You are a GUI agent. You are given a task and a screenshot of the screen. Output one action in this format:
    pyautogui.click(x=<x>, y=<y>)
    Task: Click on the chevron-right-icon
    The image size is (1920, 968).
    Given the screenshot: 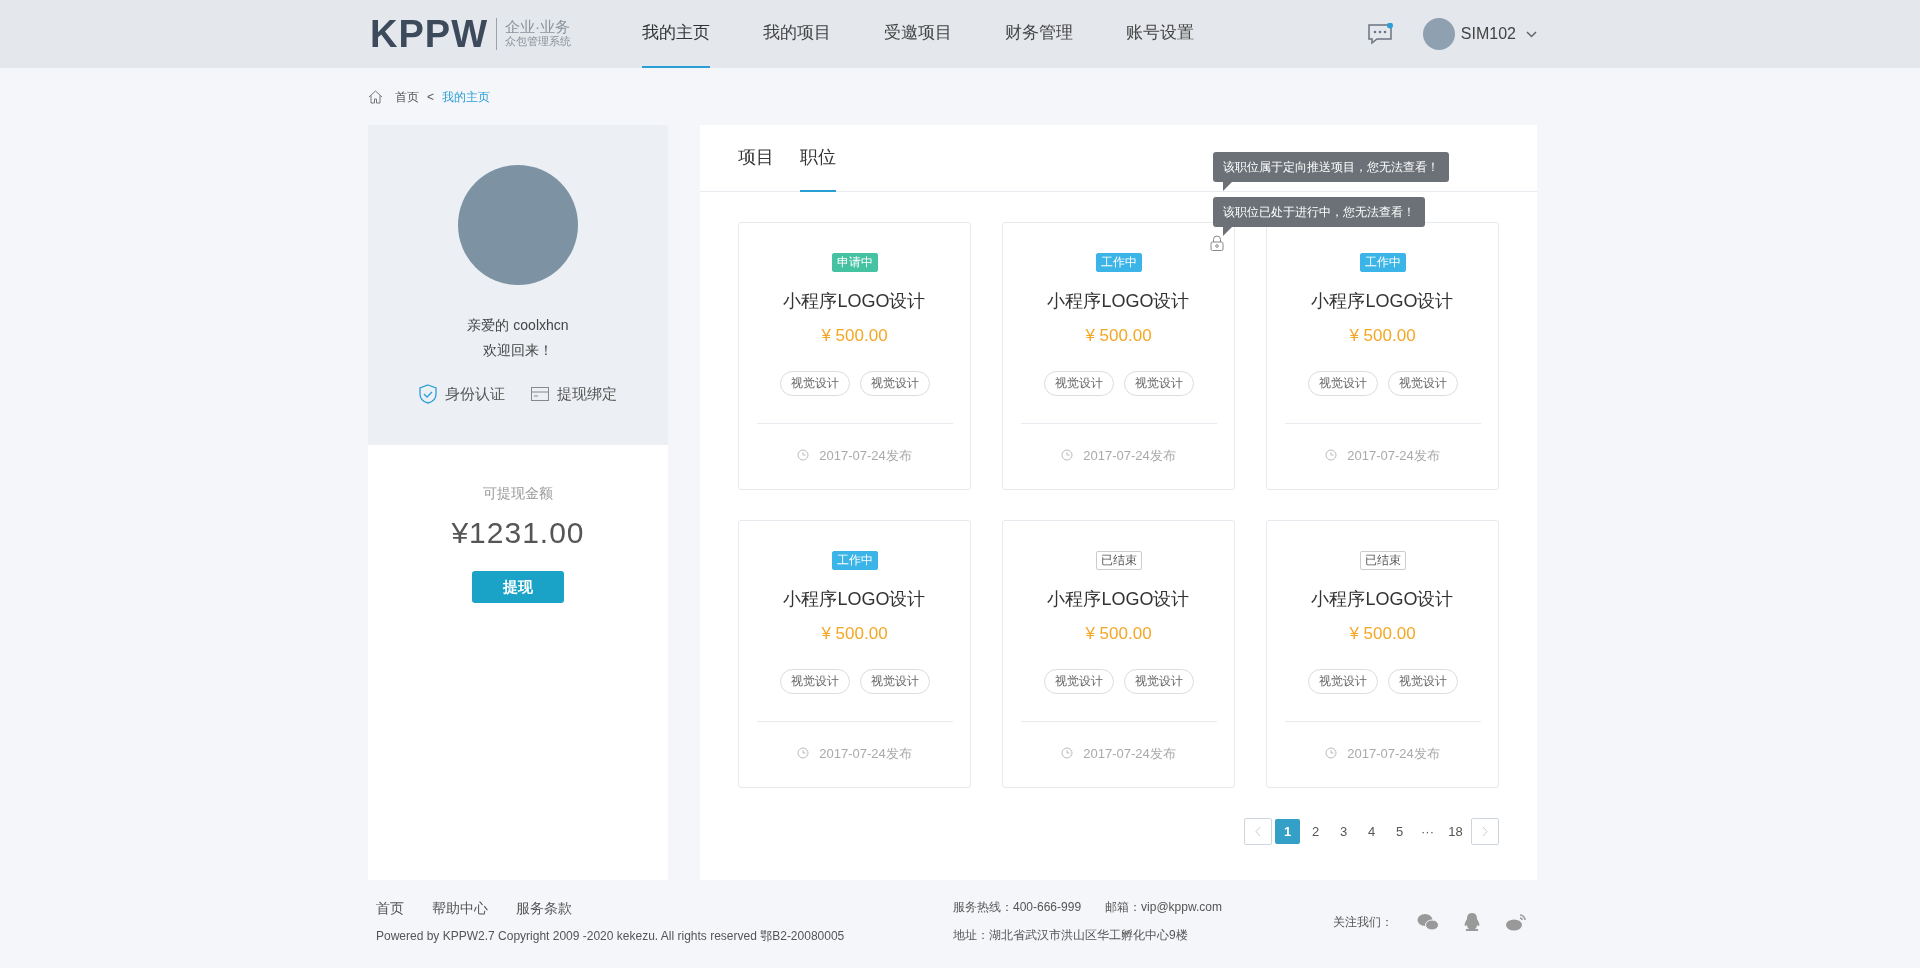 What is the action you would take?
    pyautogui.click(x=1485, y=831)
    